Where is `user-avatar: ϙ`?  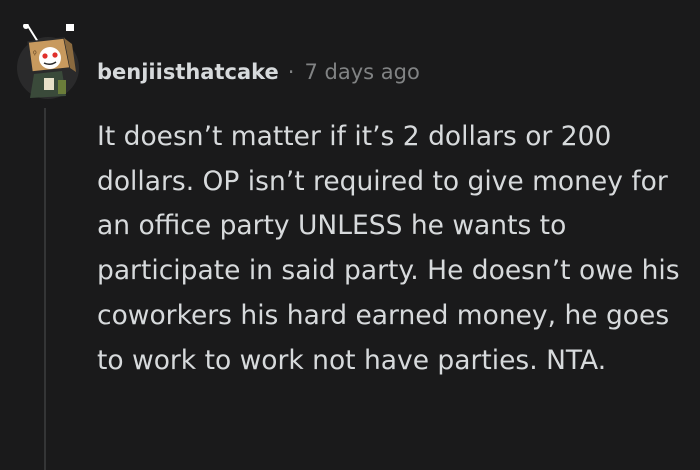
user-avatar: ϙ is located at coordinates (48, 61).